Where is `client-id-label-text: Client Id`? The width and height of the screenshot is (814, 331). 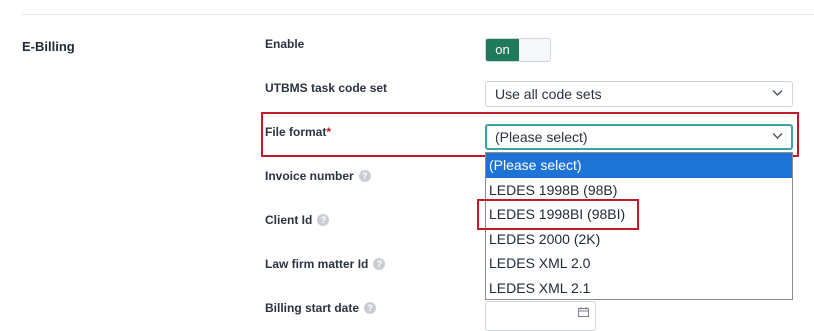 client-id-label-text: Client Id is located at coordinates (289, 220).